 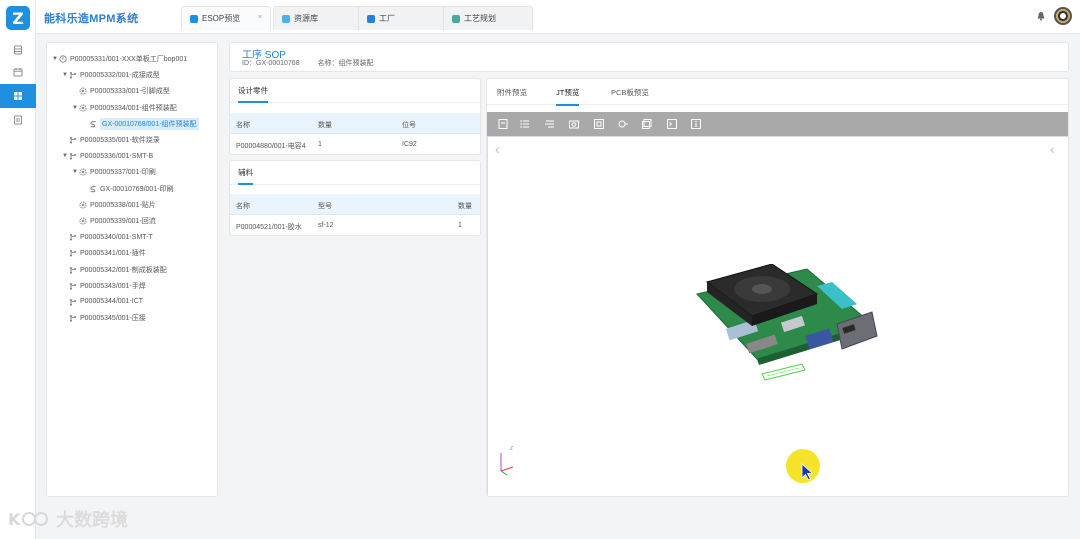 What do you see at coordinates (1041, 16) in the screenshot?
I see `bell-icon` at bounding box center [1041, 16].